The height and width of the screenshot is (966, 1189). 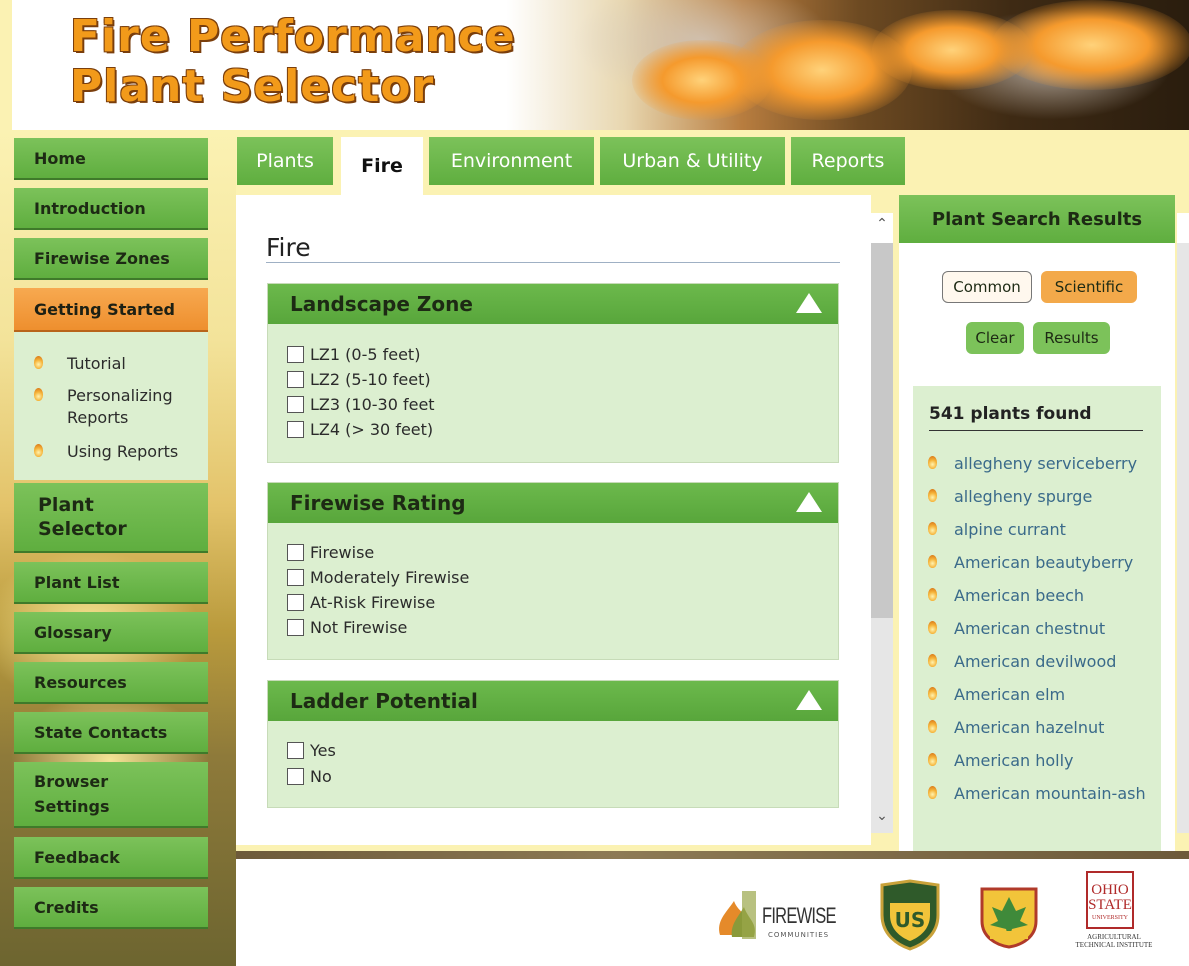 What do you see at coordinates (330, 552) in the screenshot?
I see `option-firewise: Firewise` at bounding box center [330, 552].